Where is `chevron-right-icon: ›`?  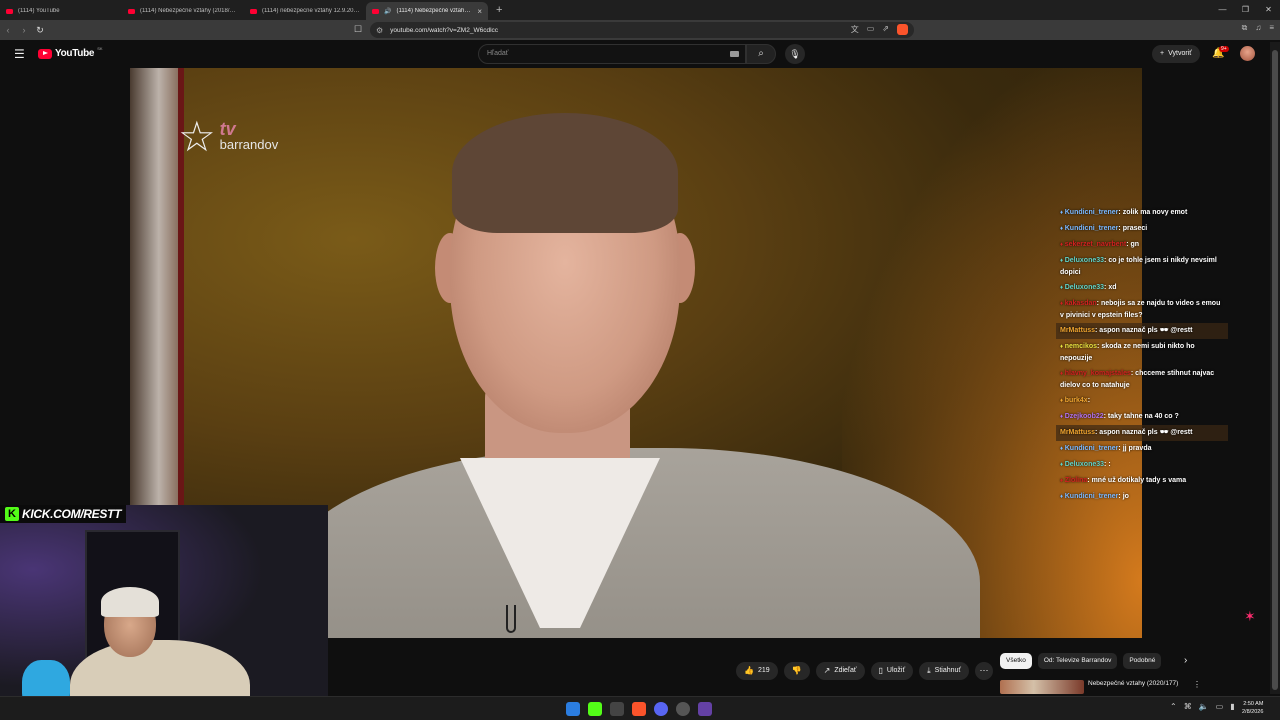
chevron-right-icon: › is located at coordinates (1185, 660).